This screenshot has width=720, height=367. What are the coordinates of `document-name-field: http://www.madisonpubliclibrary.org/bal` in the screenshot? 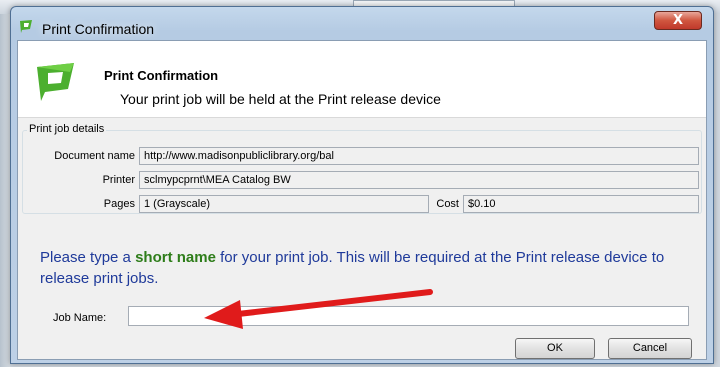 It's located at (419, 156).